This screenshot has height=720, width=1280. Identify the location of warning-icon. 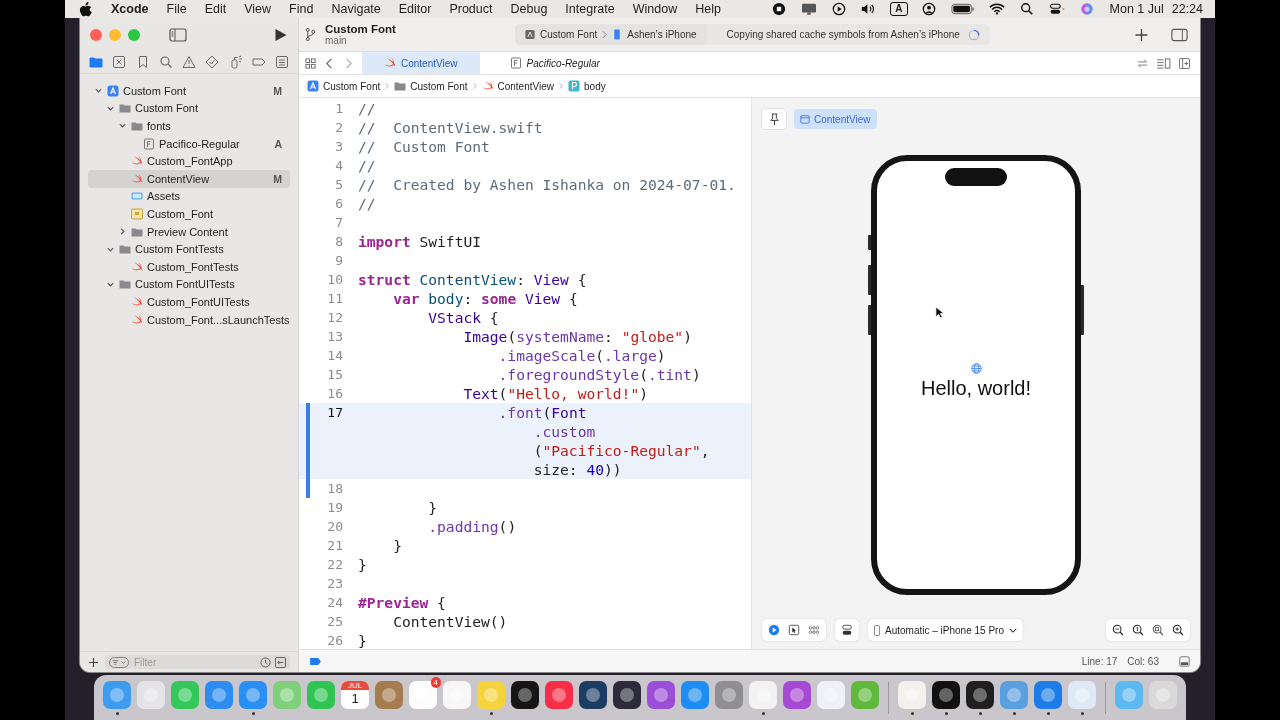
(189, 62).